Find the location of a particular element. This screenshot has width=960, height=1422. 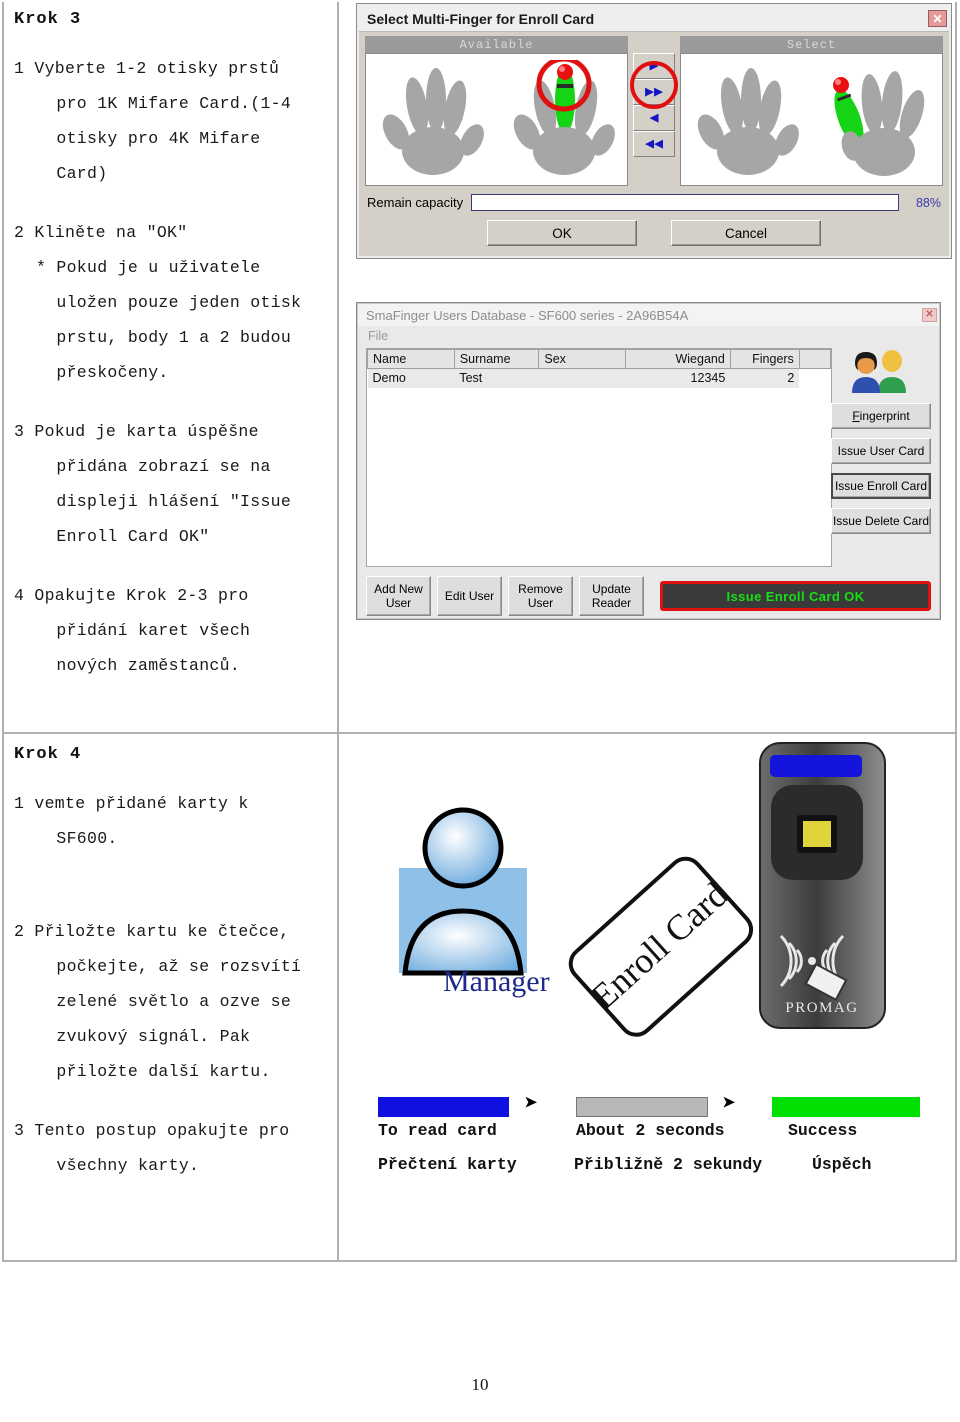

column-header-sex: Sex is located at coordinates (582, 359).